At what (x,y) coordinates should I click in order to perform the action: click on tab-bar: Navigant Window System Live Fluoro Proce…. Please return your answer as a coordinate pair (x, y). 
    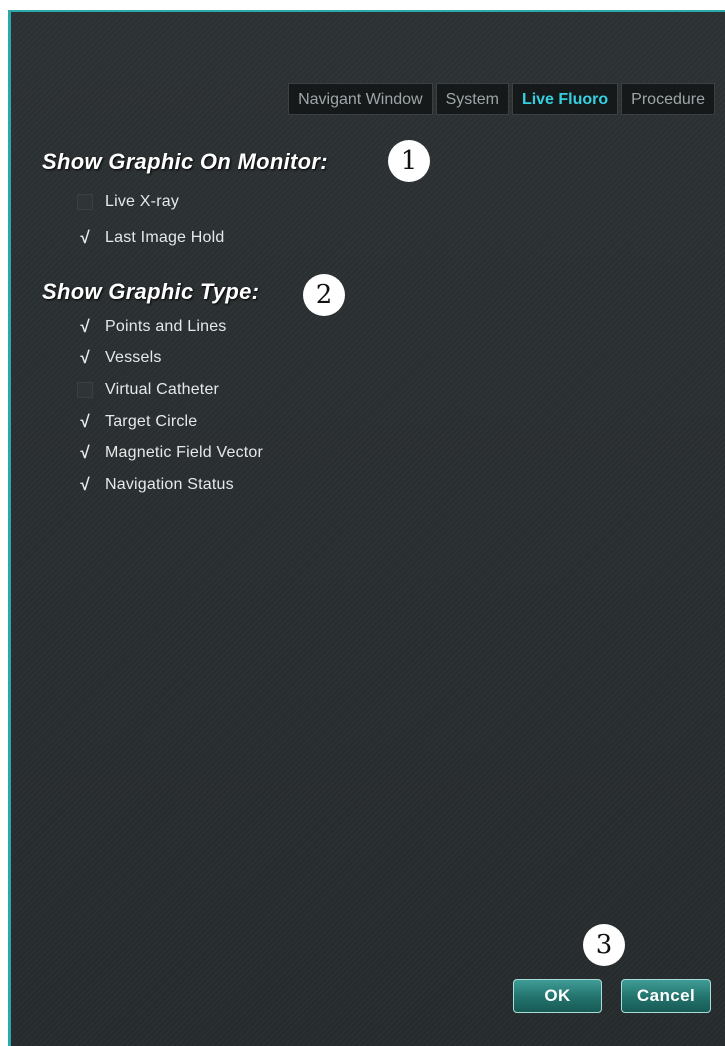
    Looking at the image, I should click on (501, 99).